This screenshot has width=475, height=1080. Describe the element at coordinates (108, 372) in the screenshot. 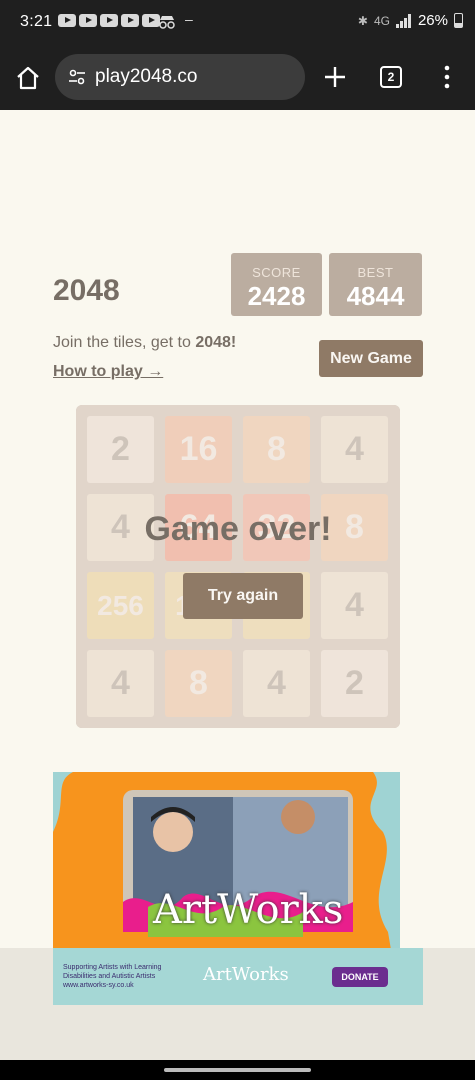

I see `how-to-play-link: How to play →` at that location.